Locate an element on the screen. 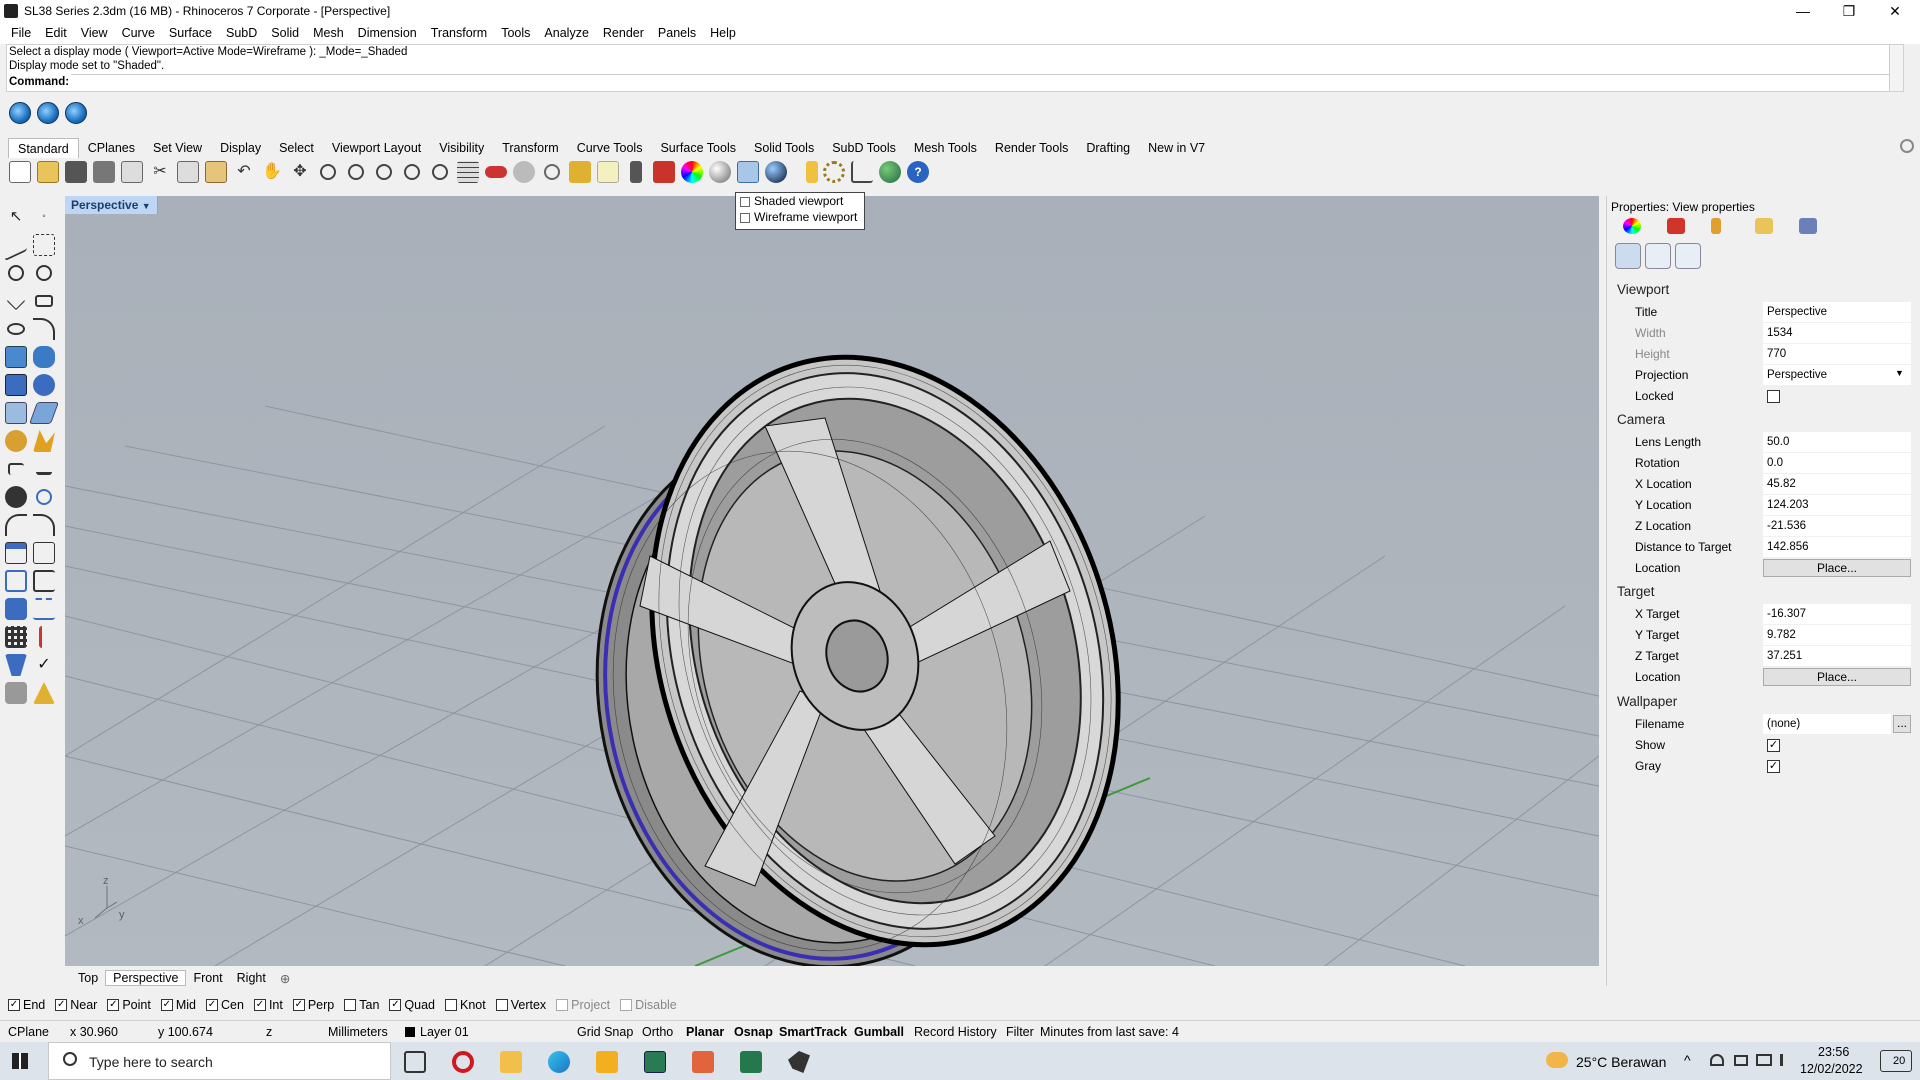 The width and height of the screenshot is (1920, 1080). add-tab-icon: ⊕ is located at coordinates (285, 978).